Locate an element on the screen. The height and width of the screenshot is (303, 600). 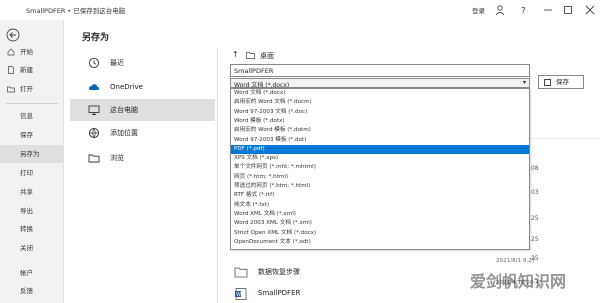
filetype-option-selected: PDF (*.pdf) is located at coordinates (380, 149).